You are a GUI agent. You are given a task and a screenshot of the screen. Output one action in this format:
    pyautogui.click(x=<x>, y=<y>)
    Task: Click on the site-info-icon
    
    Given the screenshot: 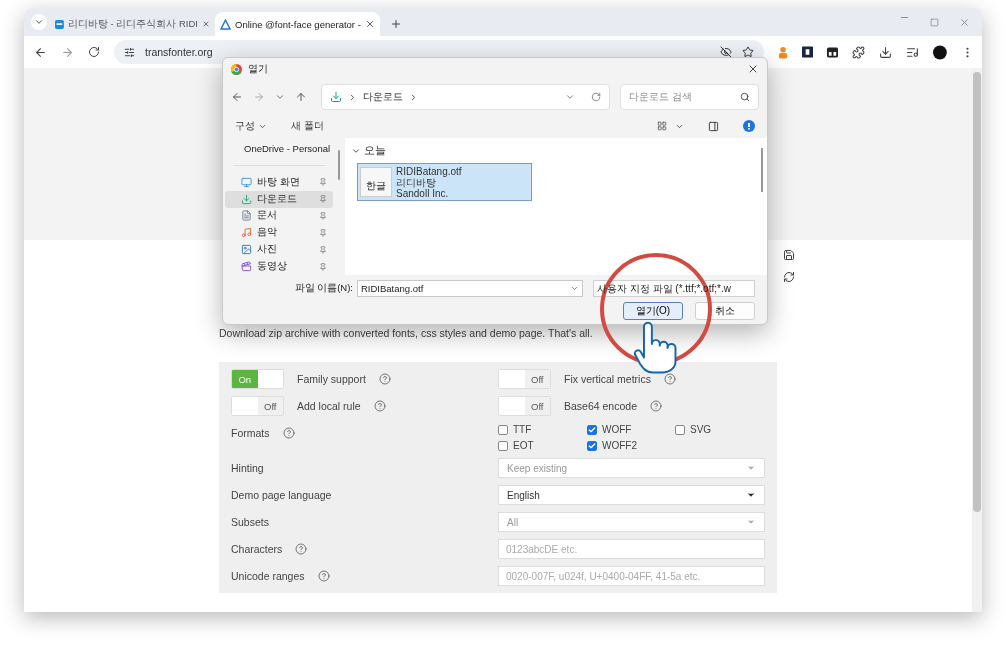 What is the action you would take?
    pyautogui.click(x=129, y=52)
    